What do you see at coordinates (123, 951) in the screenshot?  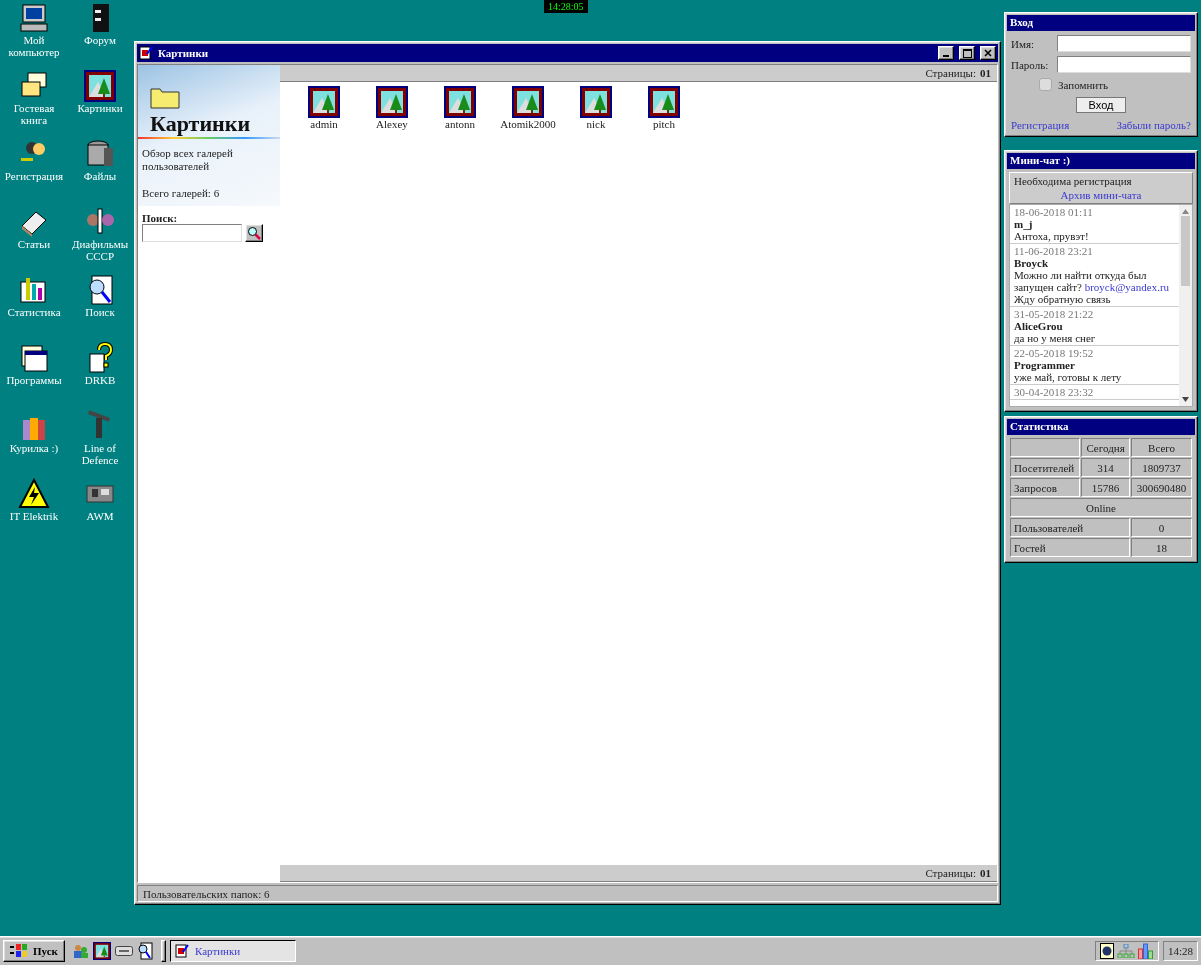 I see `drive-icon` at bounding box center [123, 951].